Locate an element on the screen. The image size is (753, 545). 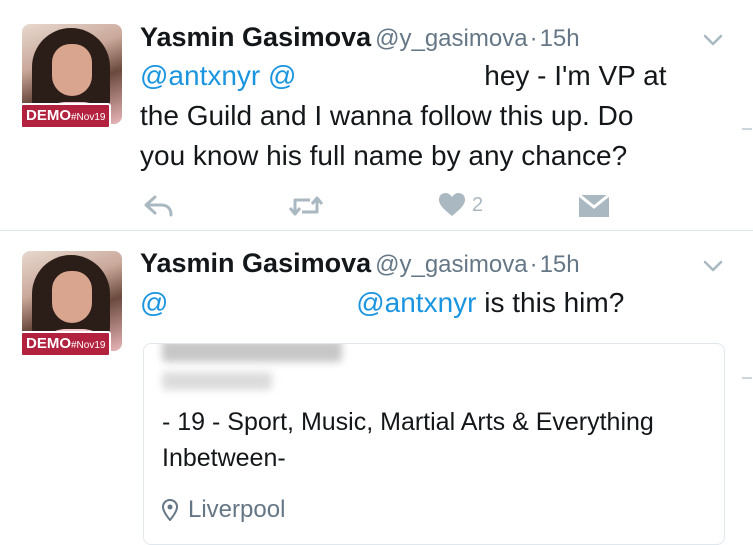
reply-button is located at coordinates (159, 206).